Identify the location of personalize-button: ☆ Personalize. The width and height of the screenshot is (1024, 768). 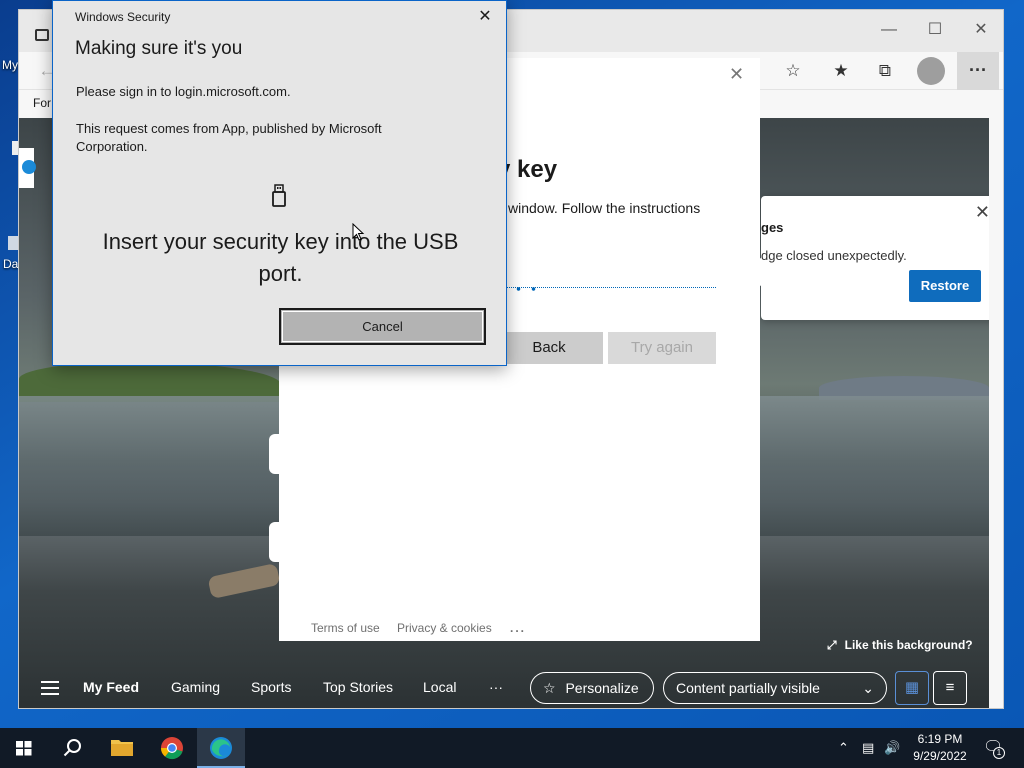
(592, 688).